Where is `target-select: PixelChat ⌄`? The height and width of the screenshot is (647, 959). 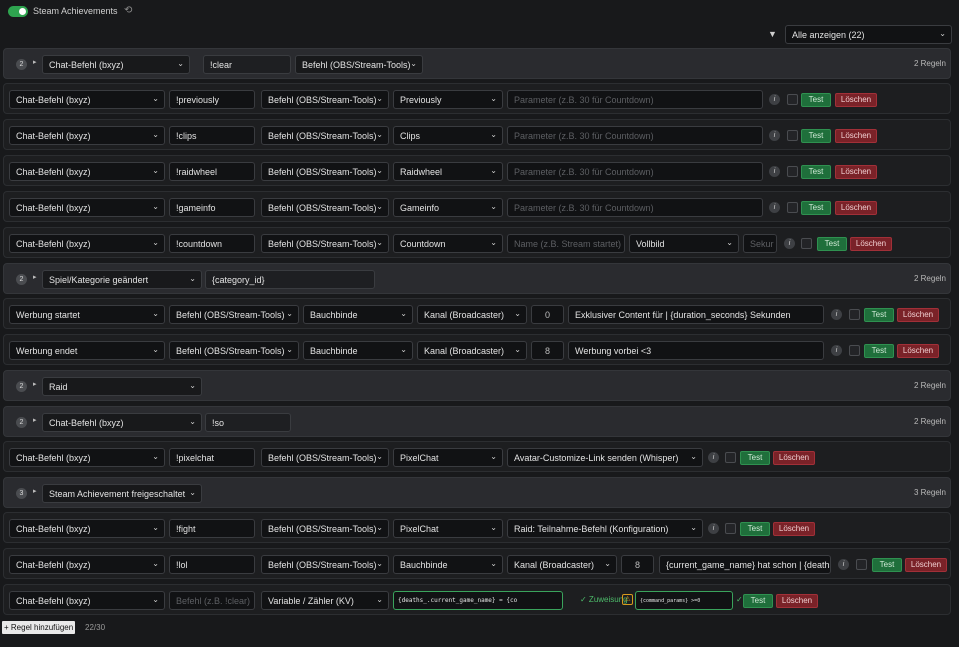 target-select: PixelChat ⌄ is located at coordinates (448, 457).